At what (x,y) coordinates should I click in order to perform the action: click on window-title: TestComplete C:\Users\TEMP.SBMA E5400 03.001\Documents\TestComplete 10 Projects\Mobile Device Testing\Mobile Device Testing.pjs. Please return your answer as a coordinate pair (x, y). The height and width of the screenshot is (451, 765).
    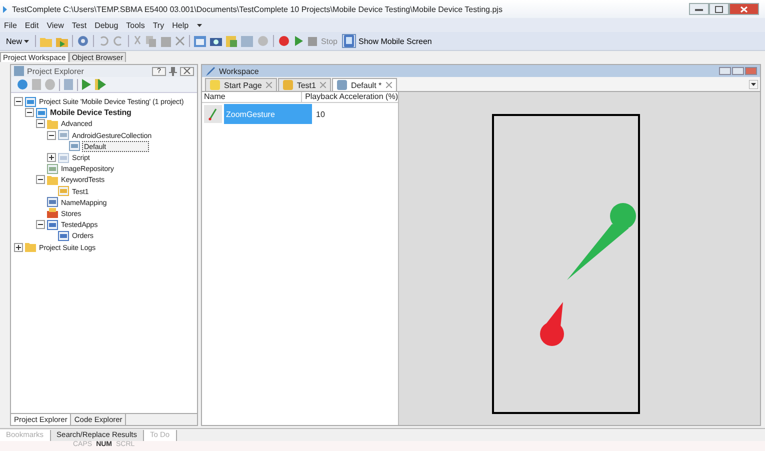
    Looking at the image, I should click on (257, 9).